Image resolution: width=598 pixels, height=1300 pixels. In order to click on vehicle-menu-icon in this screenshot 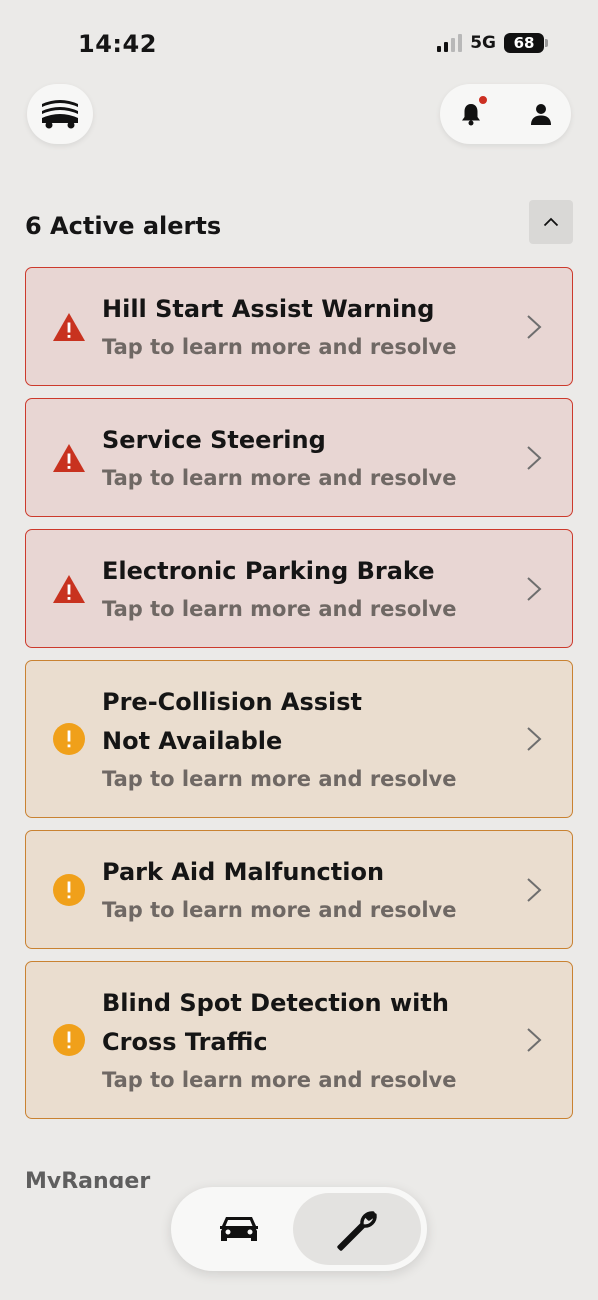, I will do `click(60, 114)`.